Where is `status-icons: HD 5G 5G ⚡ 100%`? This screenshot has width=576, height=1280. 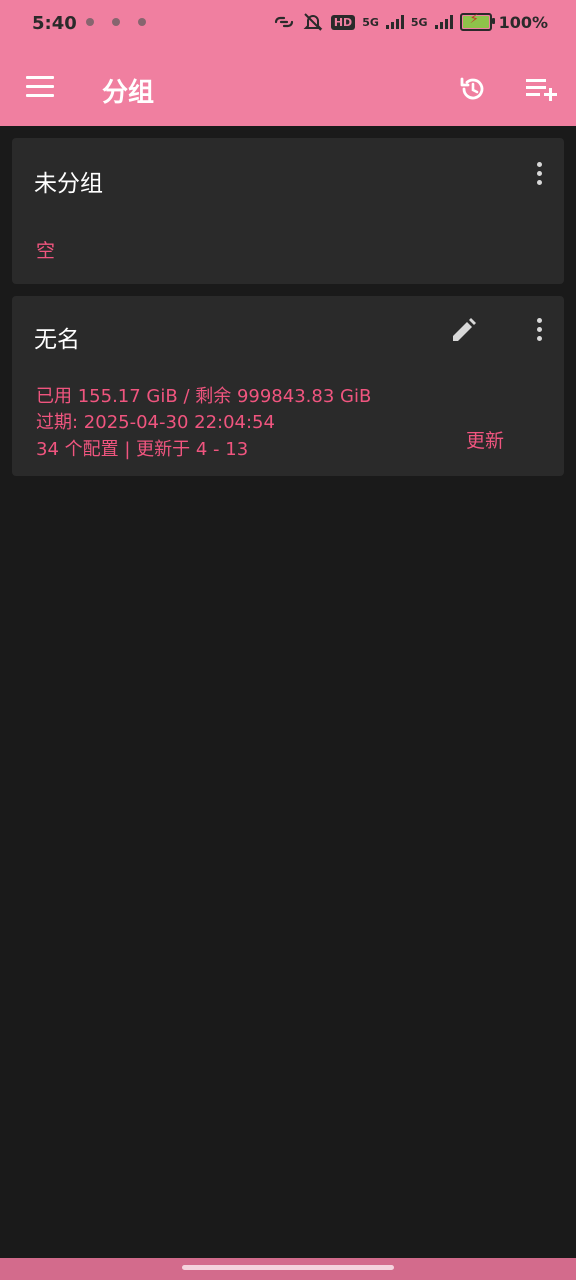 status-icons: HD 5G 5G ⚡ 100% is located at coordinates (410, 22).